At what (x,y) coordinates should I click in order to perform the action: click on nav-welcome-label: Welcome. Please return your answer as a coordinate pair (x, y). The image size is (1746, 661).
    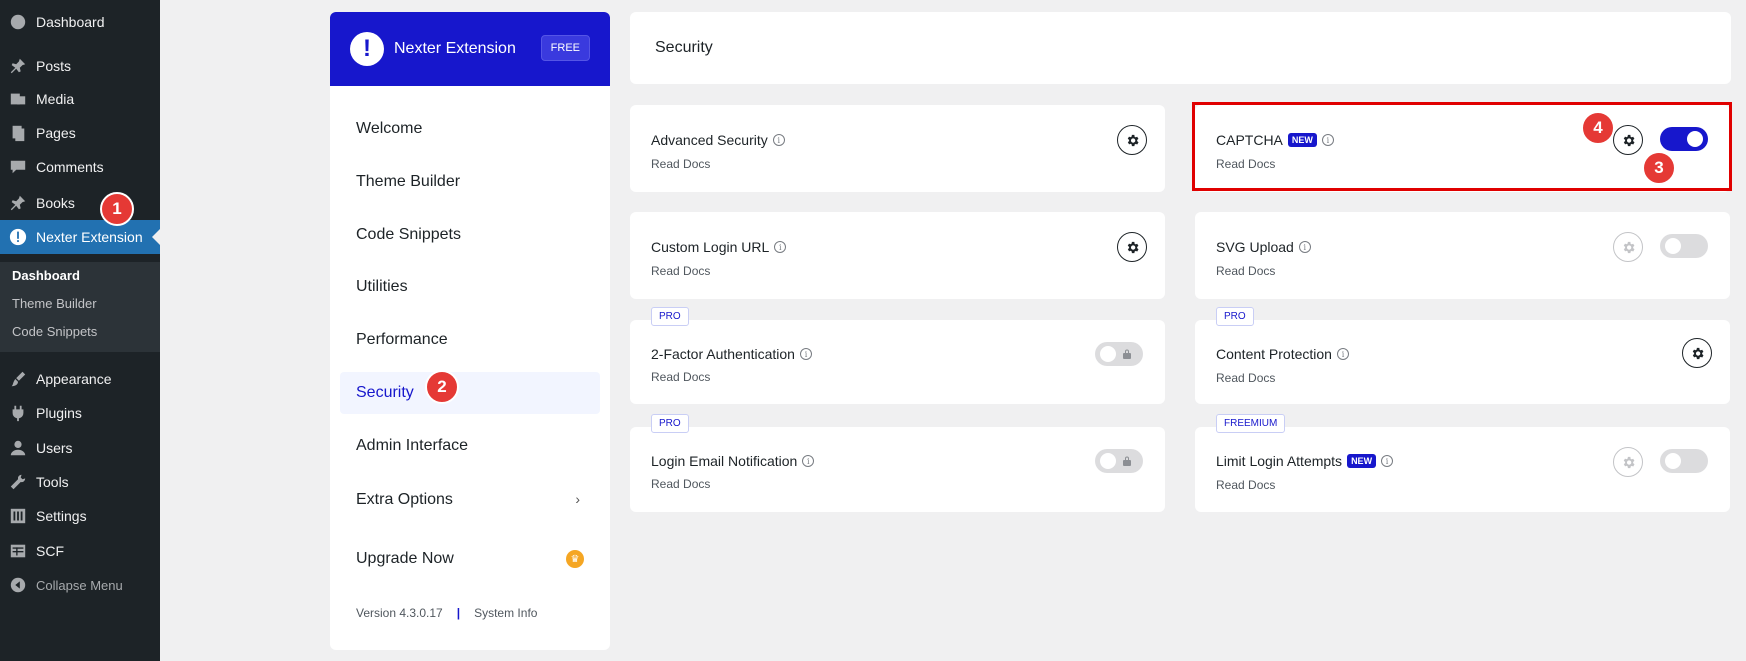
    Looking at the image, I should click on (389, 128).